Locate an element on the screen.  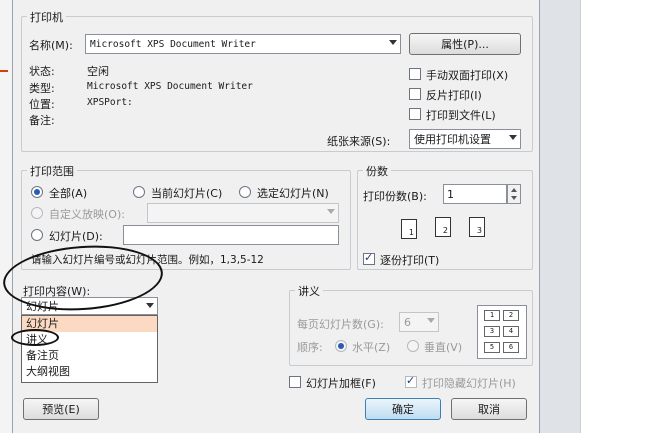
copies-title: 份数 is located at coordinates (377, 171).